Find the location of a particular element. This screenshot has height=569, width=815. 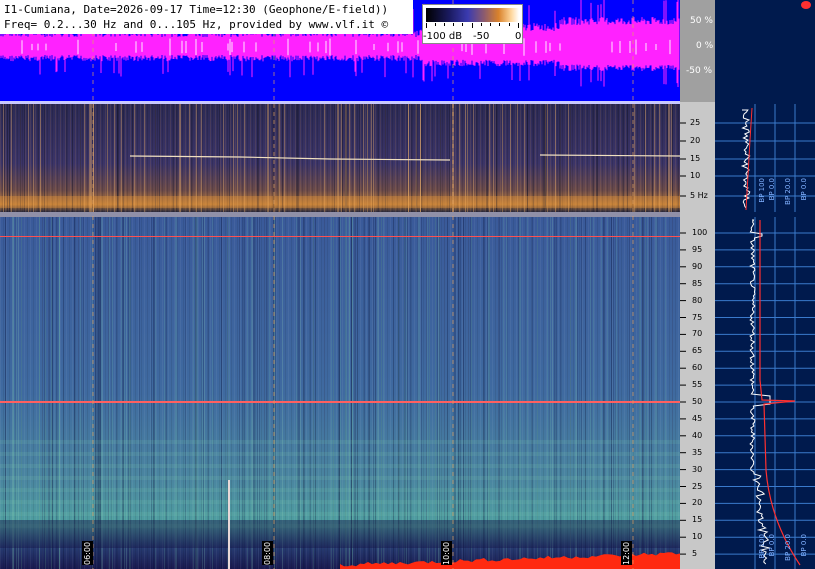

percent-label-top: 50 % is located at coordinates (701, 21).